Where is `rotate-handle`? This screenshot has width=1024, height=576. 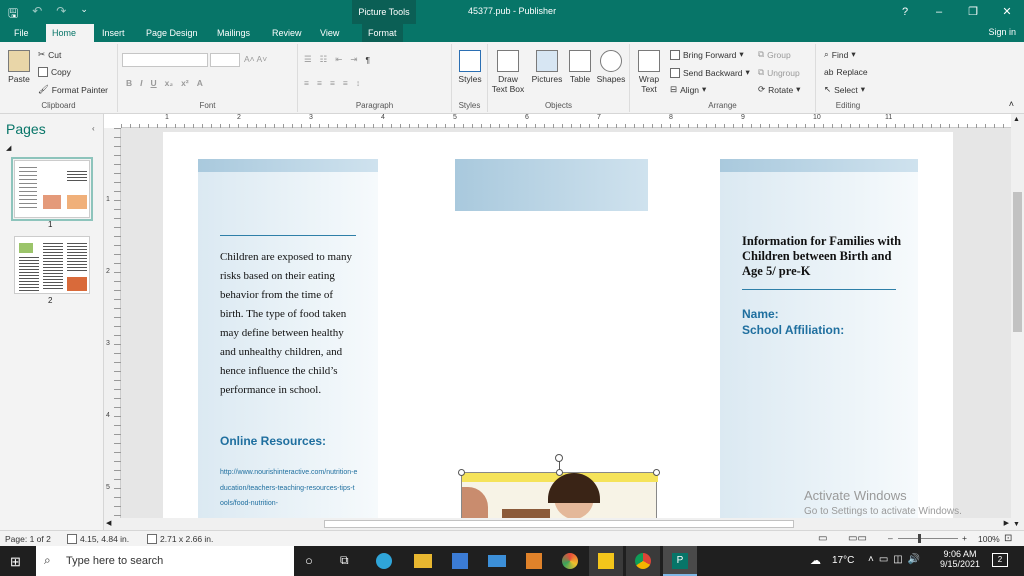 rotate-handle is located at coordinates (559, 458).